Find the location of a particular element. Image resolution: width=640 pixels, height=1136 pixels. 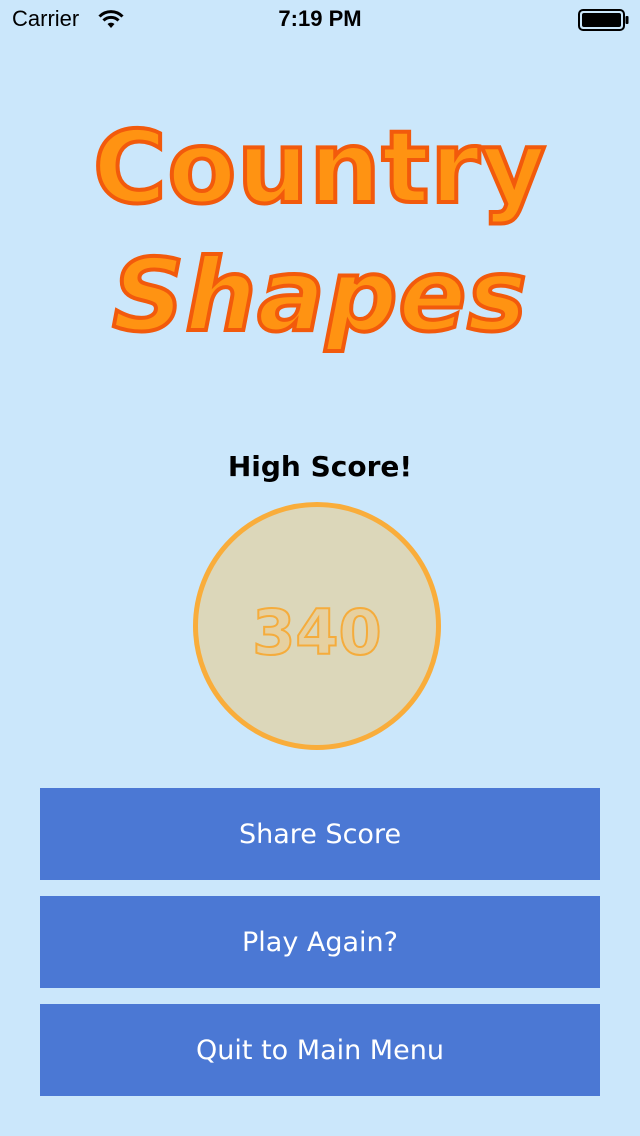

share-score-label: Share Score is located at coordinates (320, 834).